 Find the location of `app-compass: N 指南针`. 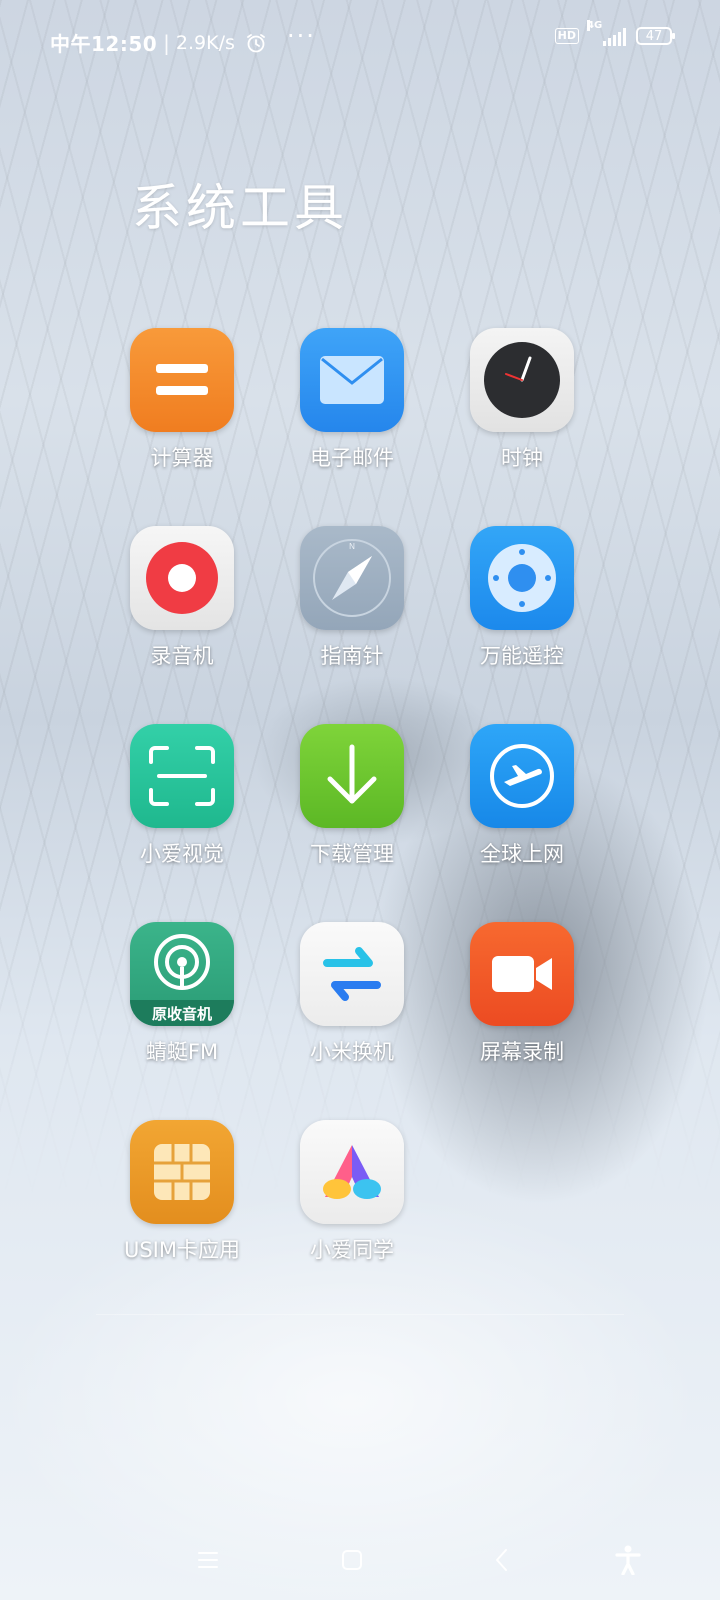

app-compass: N 指南针 is located at coordinates (352, 611).